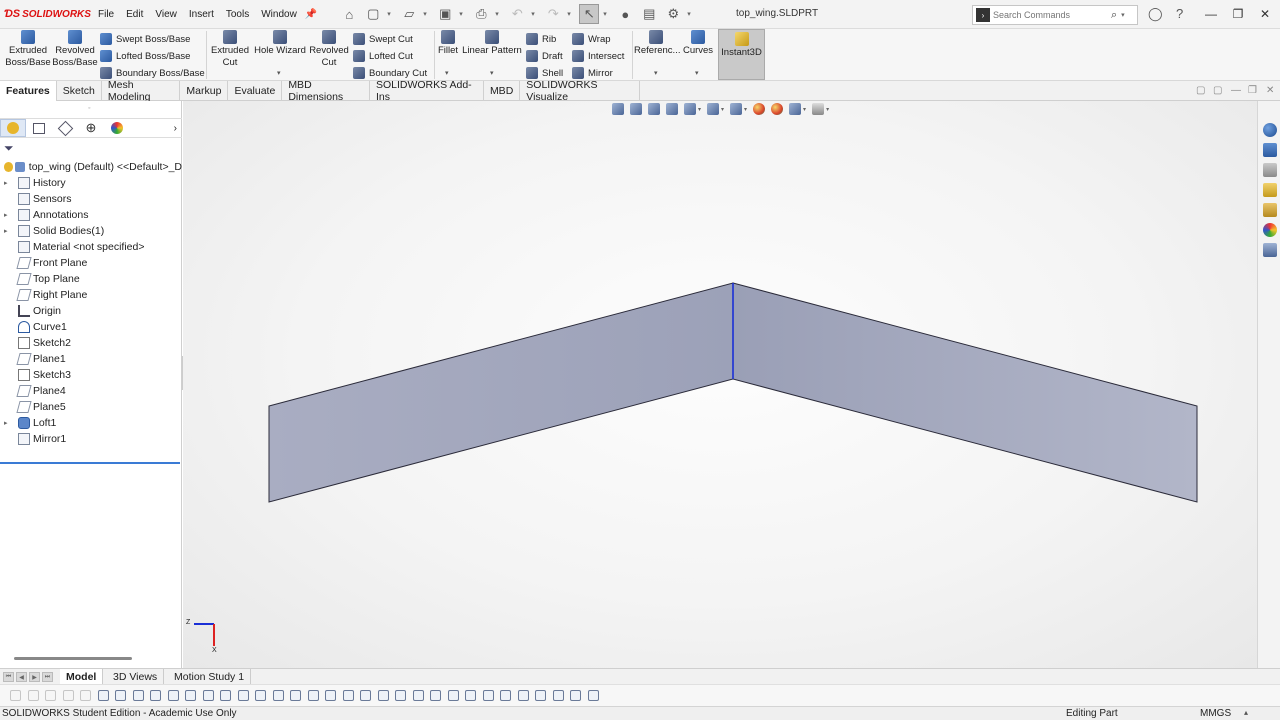 The width and height of the screenshot is (1280, 720). I want to click on file-properties-icon: ▤, so click(649, 14).